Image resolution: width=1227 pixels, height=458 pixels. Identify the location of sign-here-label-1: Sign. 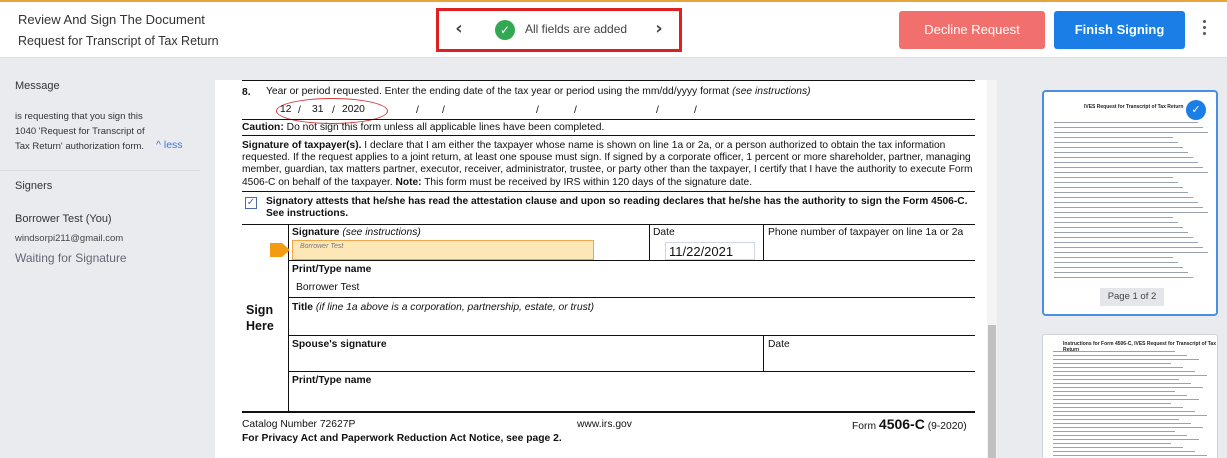
(260, 310).